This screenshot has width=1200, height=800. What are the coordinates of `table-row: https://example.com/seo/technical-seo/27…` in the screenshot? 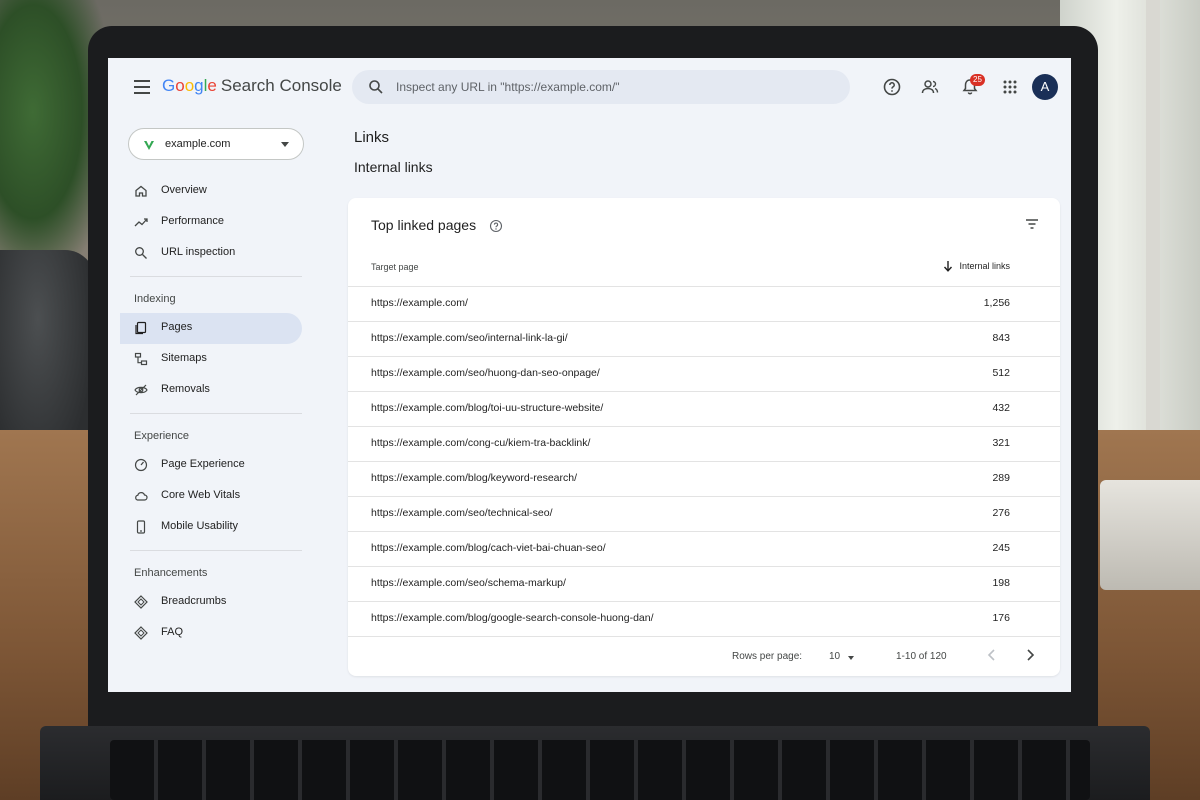 It's located at (704, 513).